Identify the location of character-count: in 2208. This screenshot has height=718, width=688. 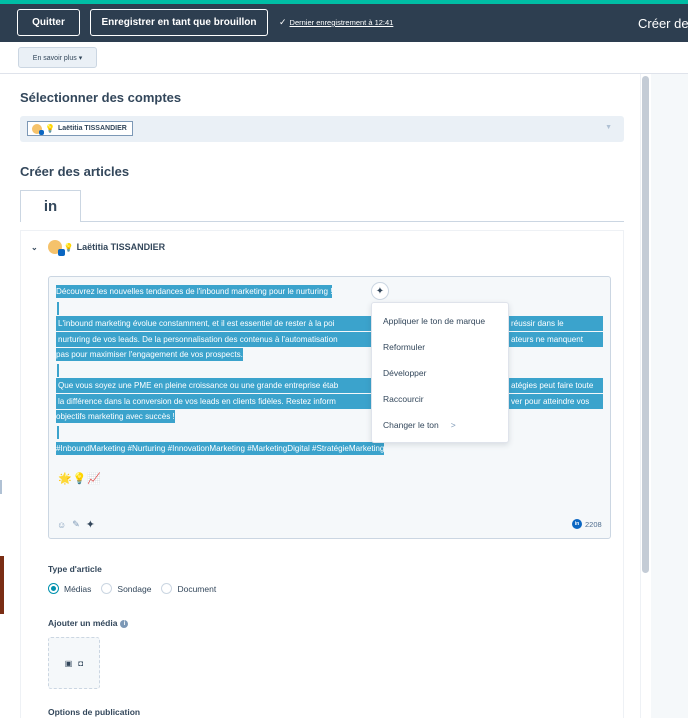
(587, 524).